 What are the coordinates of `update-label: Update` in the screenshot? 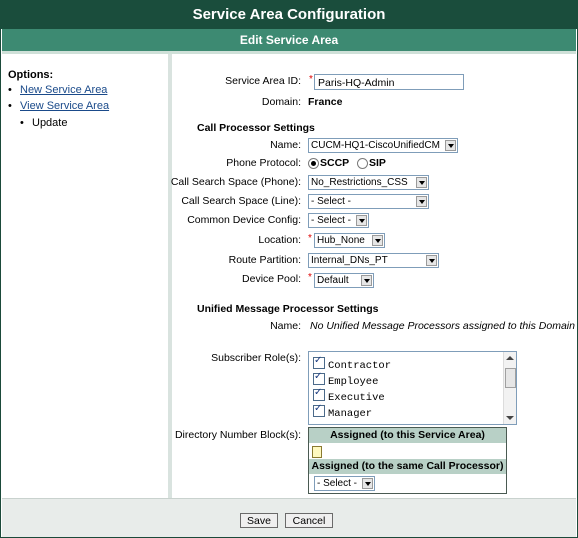 It's located at (50, 123).